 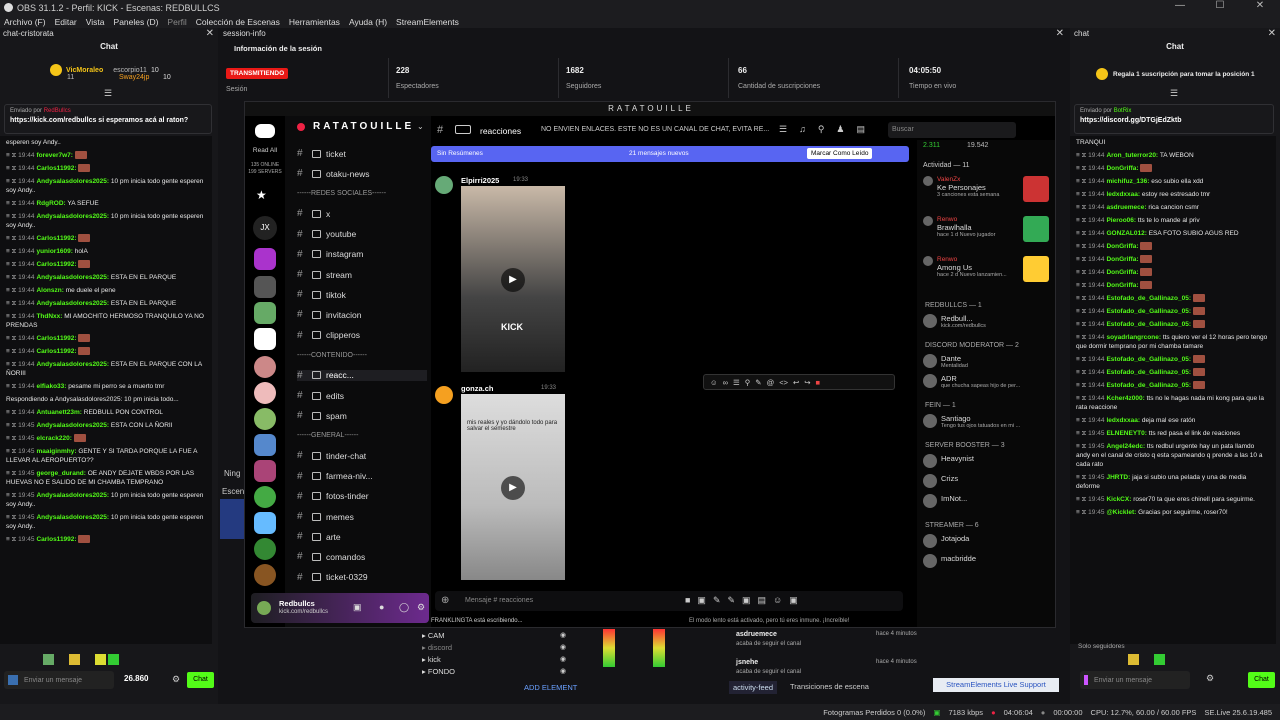 What do you see at coordinates (480, 180) in the screenshot?
I see `message-author: Elpirri2025` at bounding box center [480, 180].